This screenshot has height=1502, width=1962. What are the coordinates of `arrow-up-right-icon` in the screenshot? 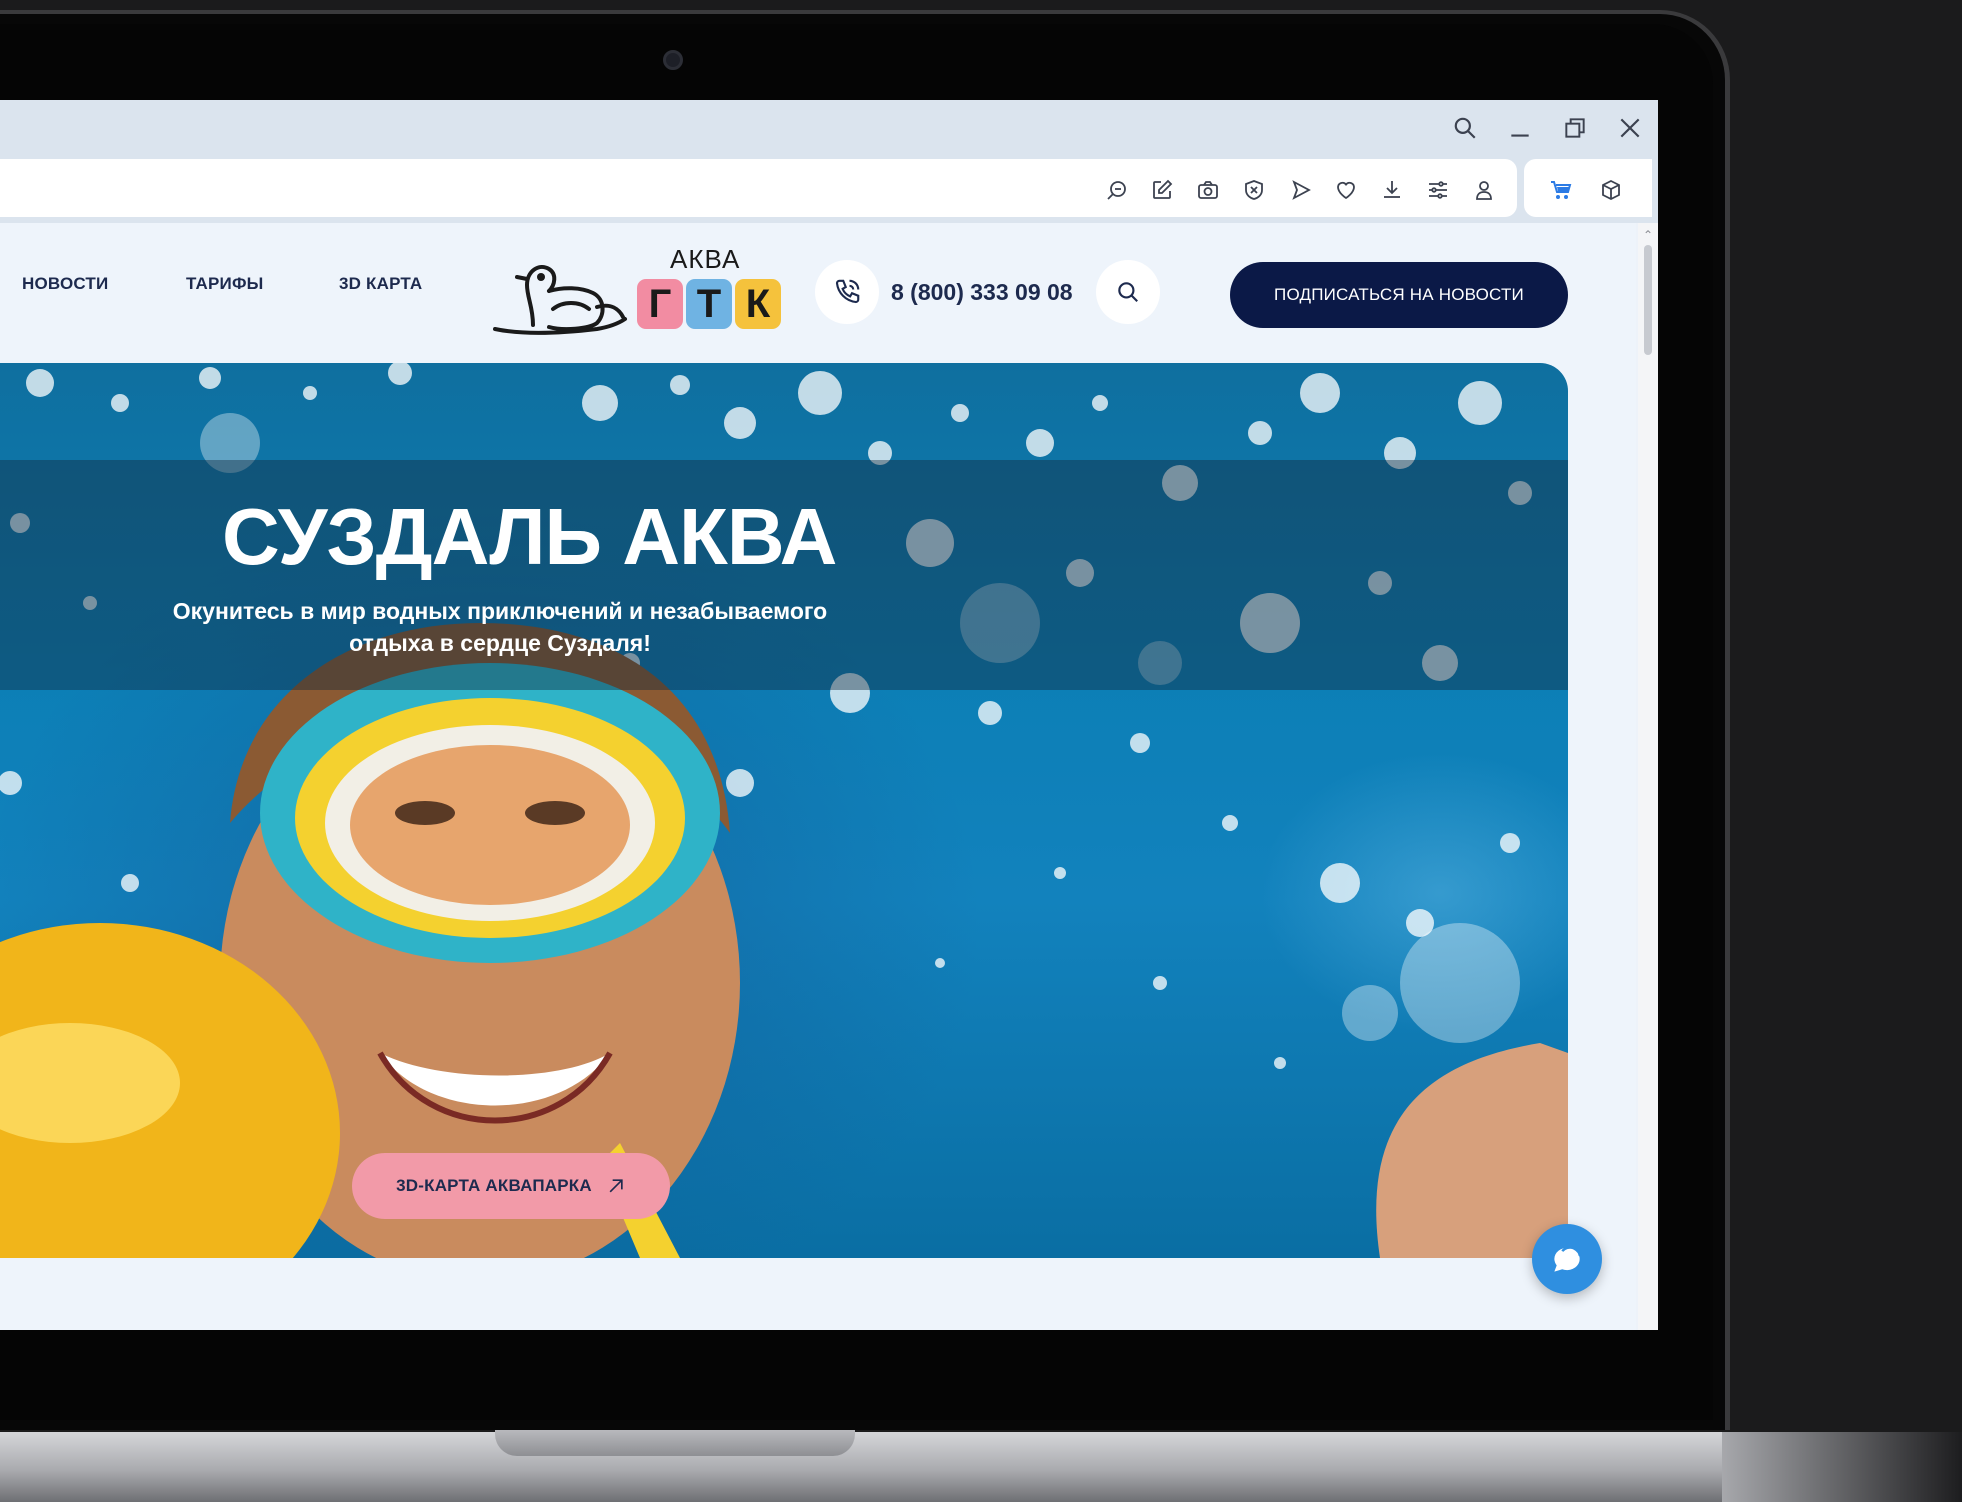 It's located at (616, 1186).